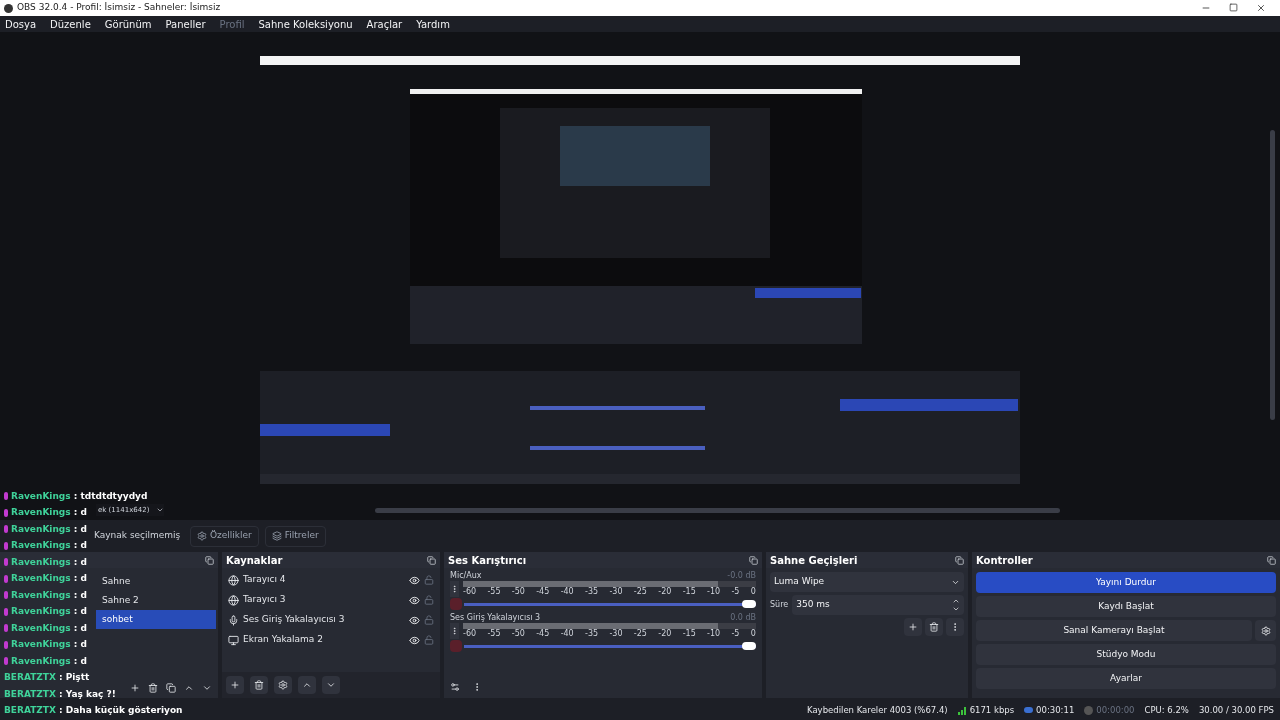 This screenshot has width=1280, height=720. I want to click on menu-item: Sahne Koleksiyonu, so click(305, 24).